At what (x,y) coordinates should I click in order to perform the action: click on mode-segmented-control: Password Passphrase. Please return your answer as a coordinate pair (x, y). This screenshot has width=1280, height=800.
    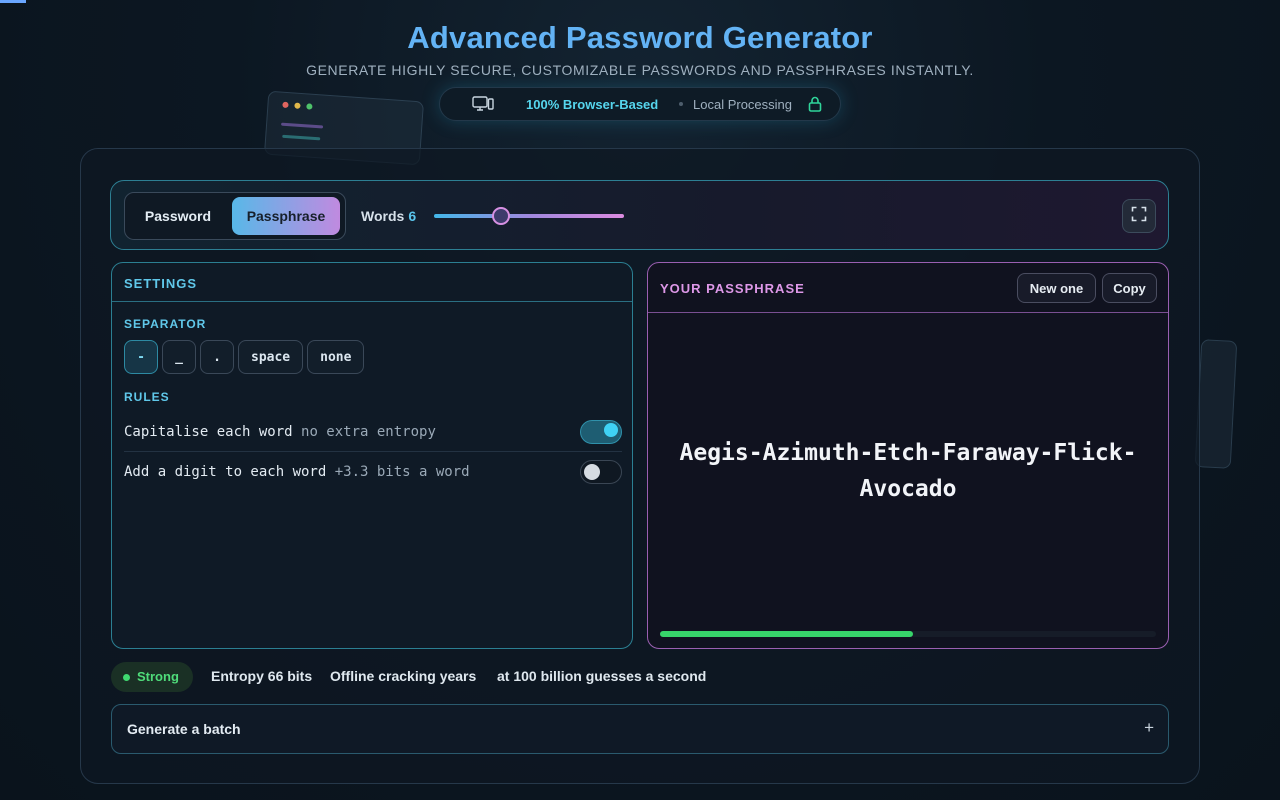
    Looking at the image, I should click on (235, 216).